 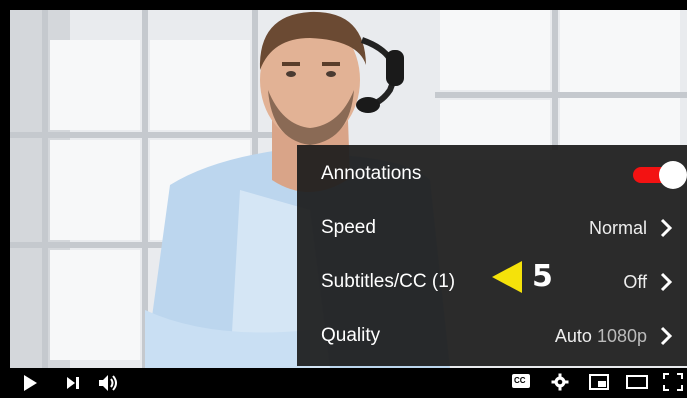 I want to click on control-bar: CC, so click(x=343, y=383).